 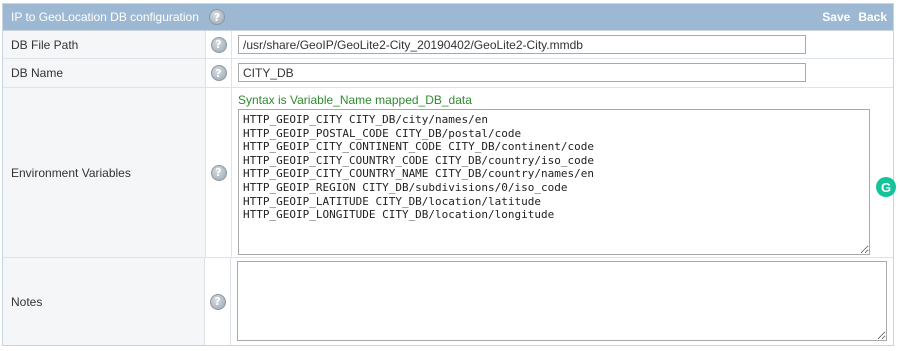 What do you see at coordinates (104, 73) in the screenshot?
I see `db-name-label: DB Name` at bounding box center [104, 73].